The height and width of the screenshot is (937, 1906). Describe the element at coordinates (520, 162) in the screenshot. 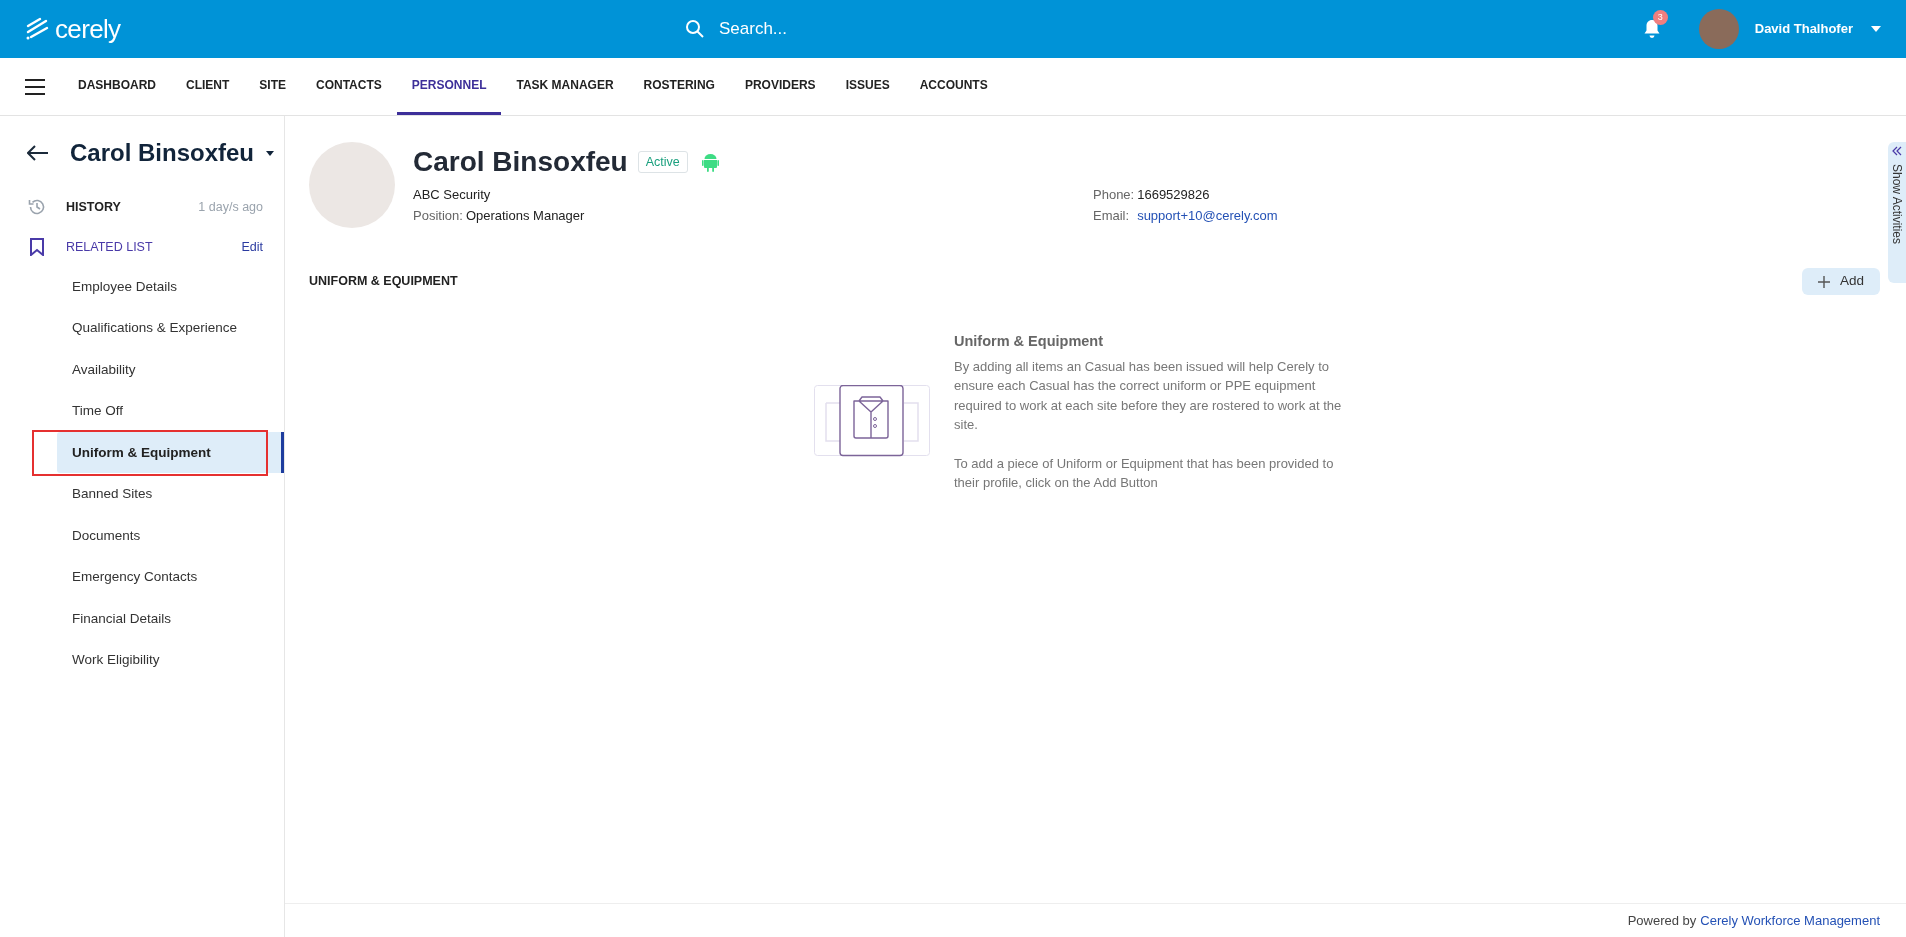

I see `profile-name: Carol Binsoxfeu` at that location.